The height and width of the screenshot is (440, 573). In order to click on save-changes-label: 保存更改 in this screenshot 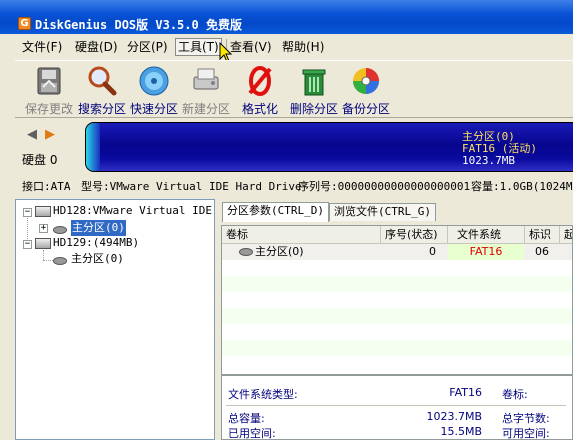, I will do `click(48, 109)`.